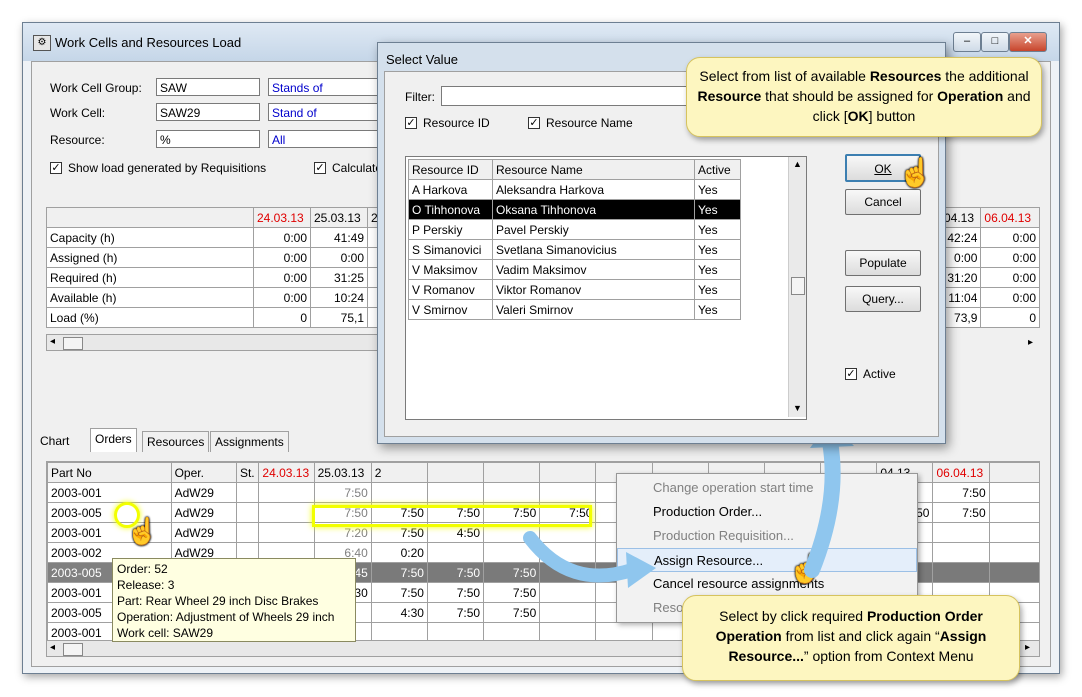 The width and height of the screenshot is (1082, 697). Describe the element at coordinates (54, 441) in the screenshot. I see `tab-chart: Chart` at that location.